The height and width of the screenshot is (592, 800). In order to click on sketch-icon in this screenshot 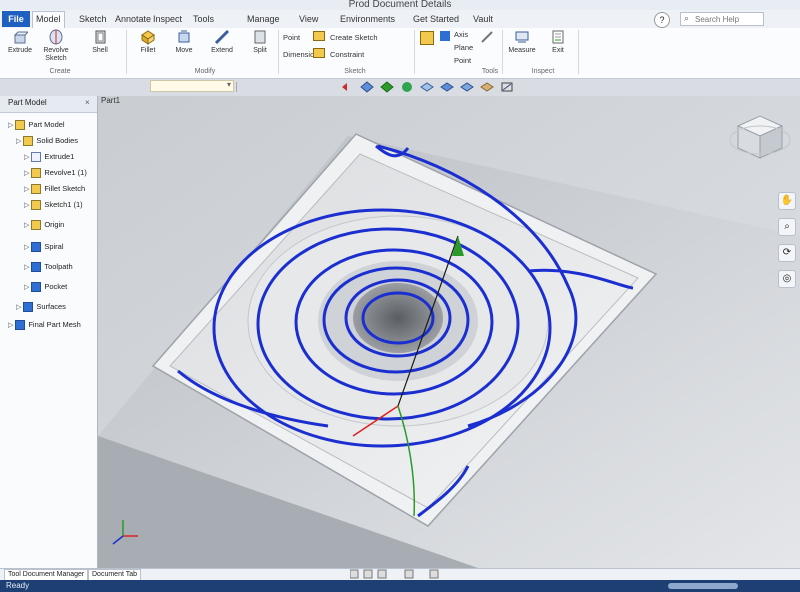, I will do `click(319, 36)`.